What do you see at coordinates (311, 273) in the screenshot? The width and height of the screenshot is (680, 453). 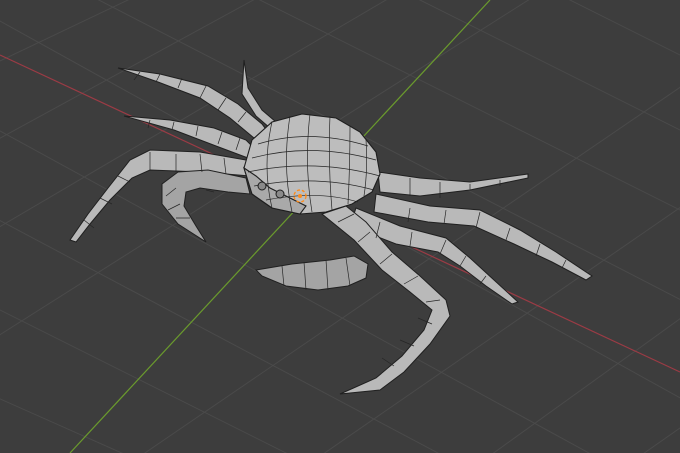 I see `claw-right` at bounding box center [311, 273].